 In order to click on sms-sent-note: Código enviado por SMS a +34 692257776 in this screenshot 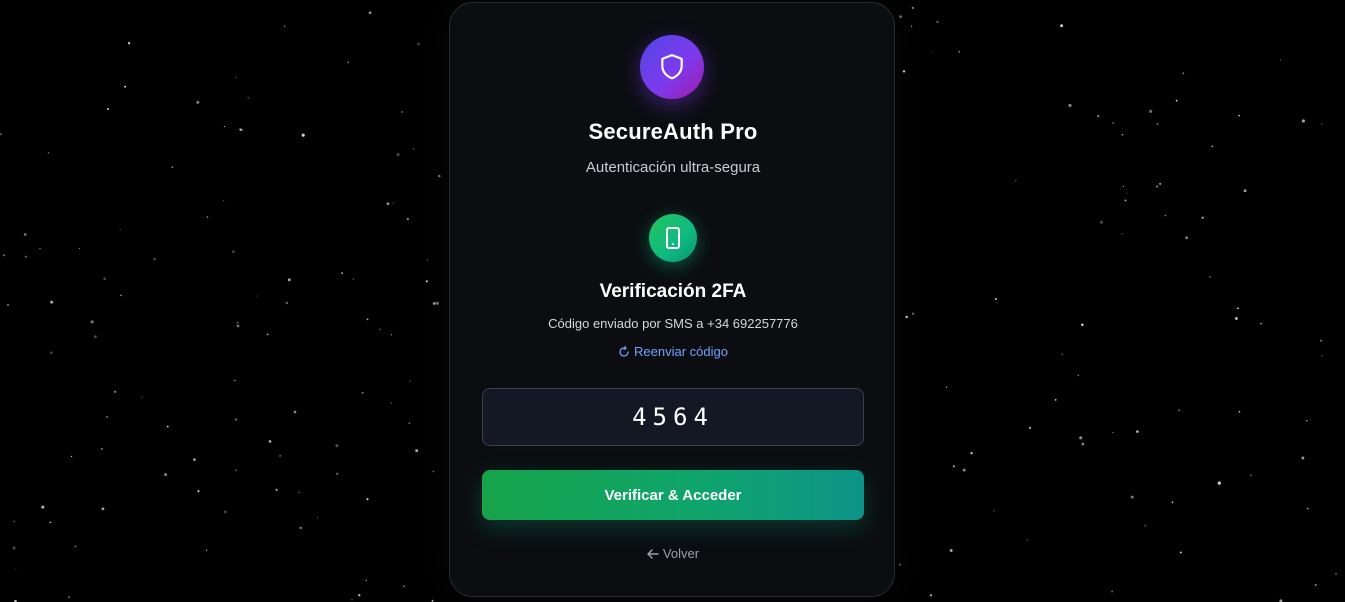, I will do `click(673, 323)`.